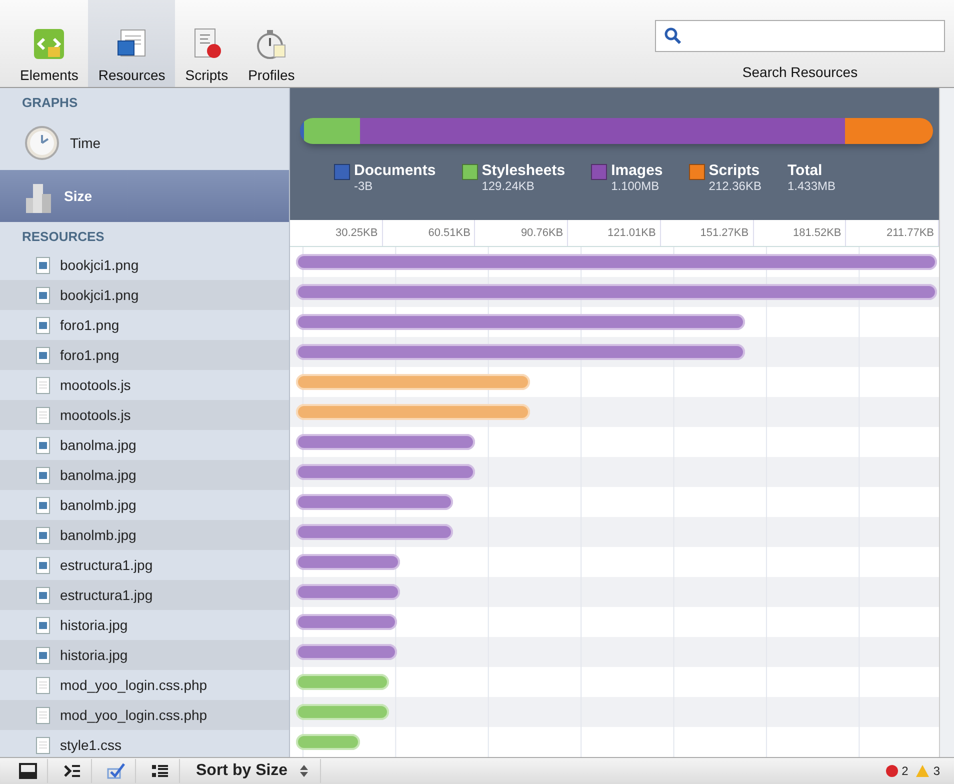 The image size is (954, 784). Describe the element at coordinates (614, 233) in the screenshot. I see `scale-label: 121.01KB` at that location.